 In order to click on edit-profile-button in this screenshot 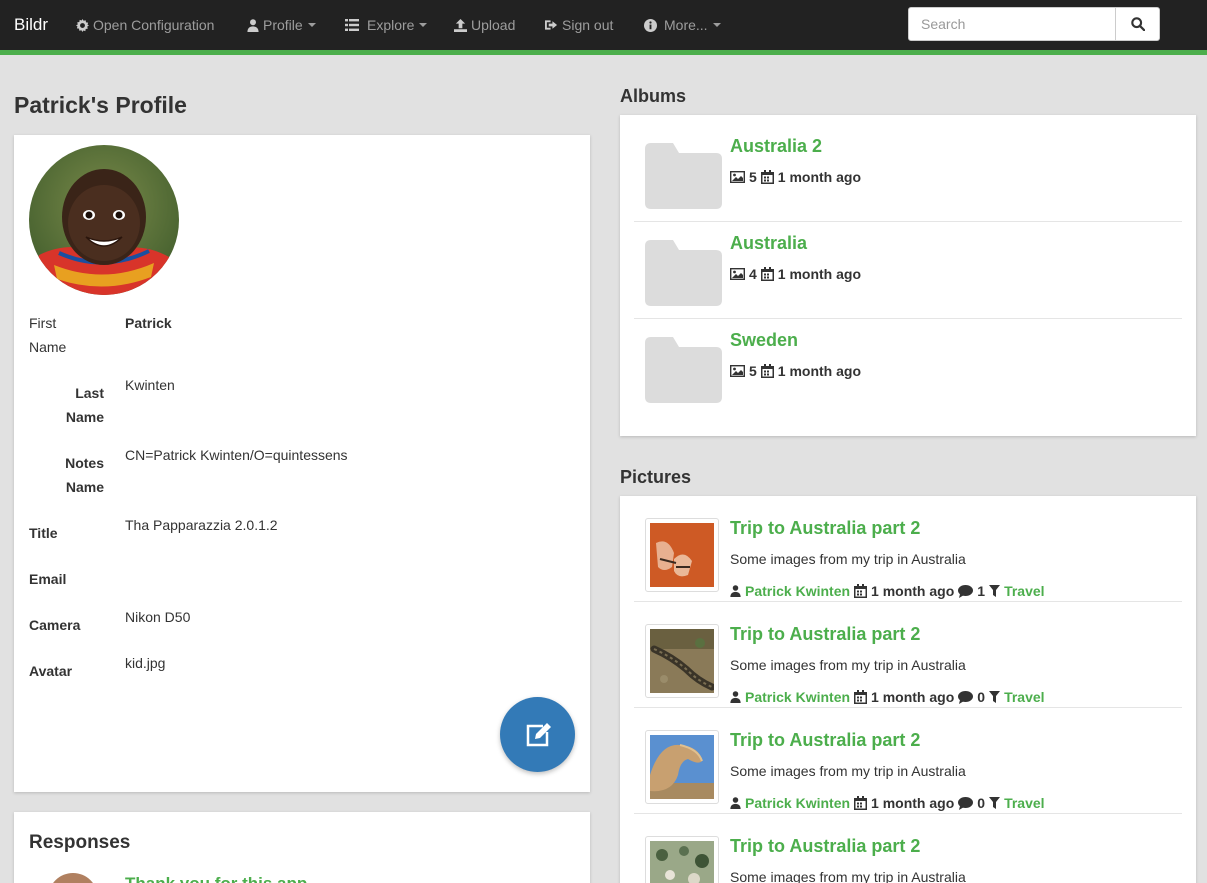, I will do `click(537, 734)`.